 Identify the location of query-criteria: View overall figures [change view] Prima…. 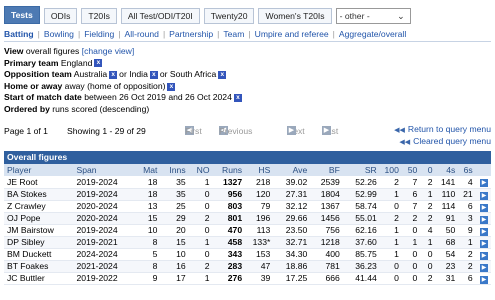
(124, 81).